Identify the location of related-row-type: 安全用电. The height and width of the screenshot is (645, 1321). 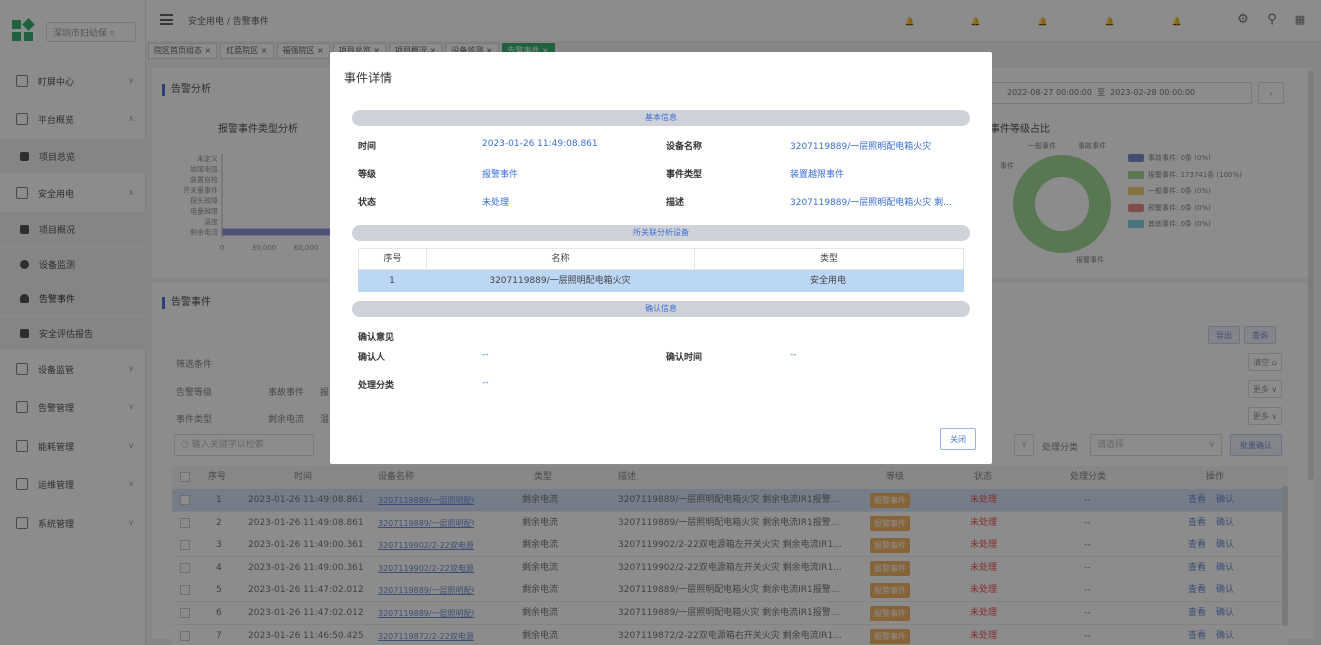
(827, 281).